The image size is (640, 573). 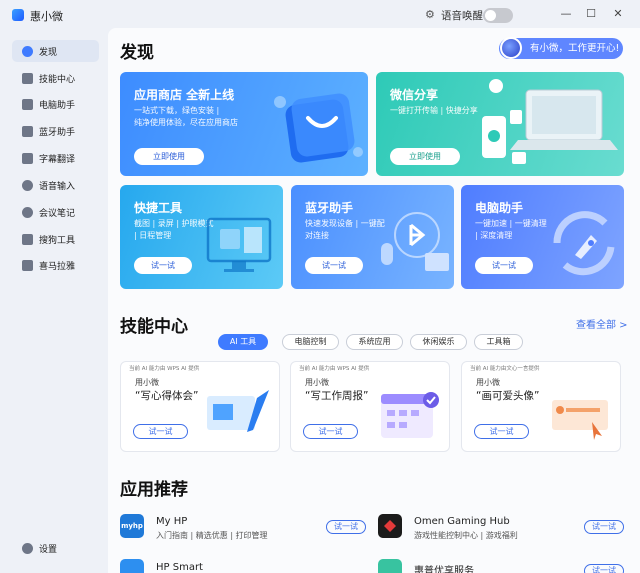 I want to click on sidebar-item-label: 电脑助手, so click(x=57, y=105).